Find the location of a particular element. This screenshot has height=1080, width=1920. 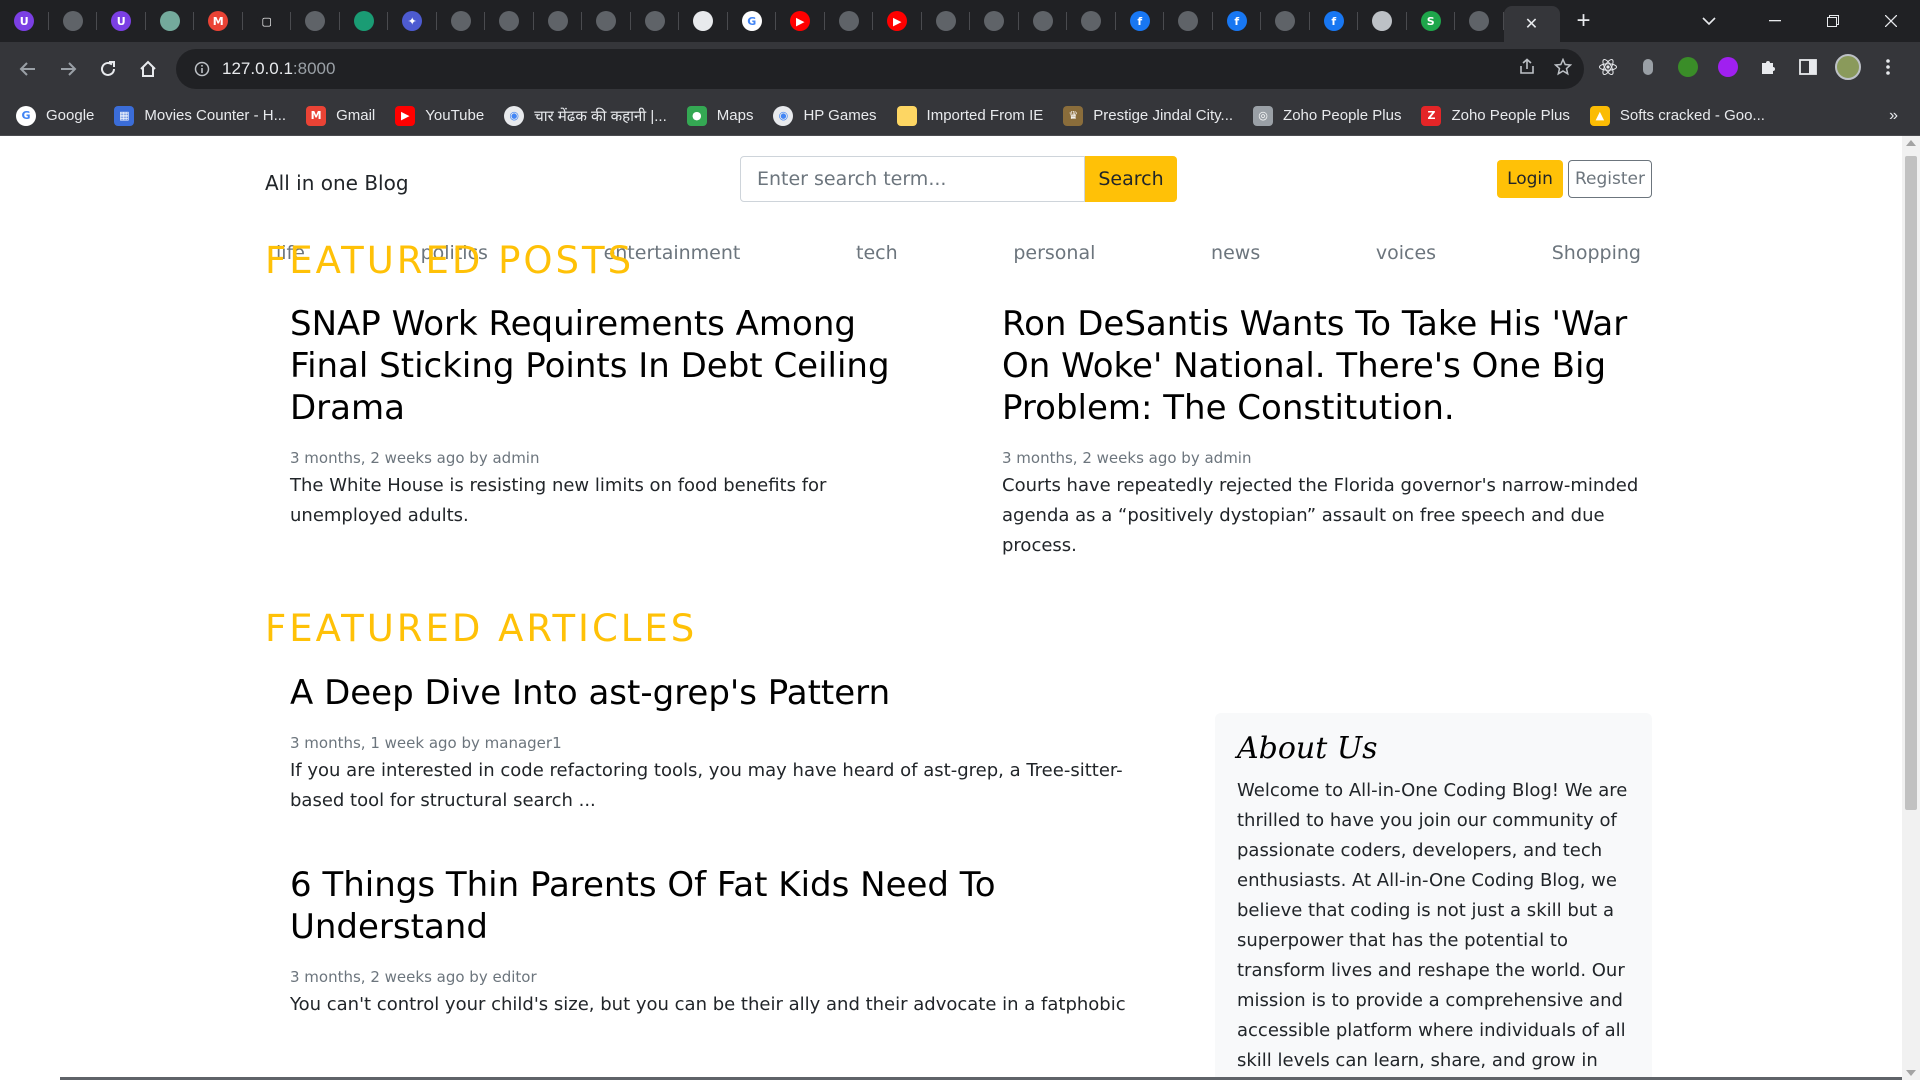

tree-extension-icon is located at coordinates (1688, 67).